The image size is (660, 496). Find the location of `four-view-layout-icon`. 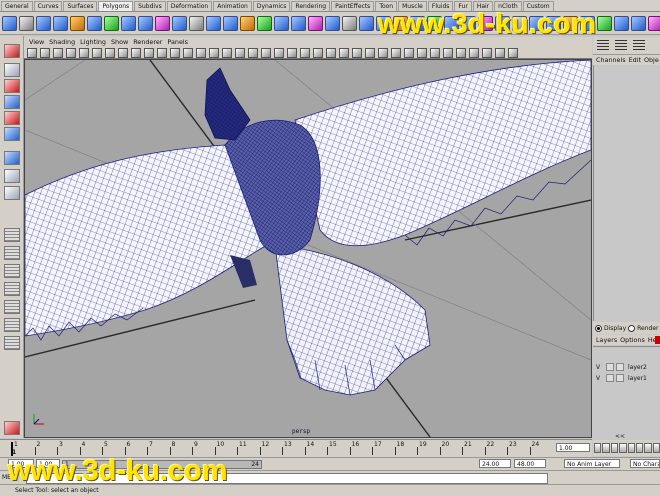

four-view-layout-icon is located at coordinates (12, 235).